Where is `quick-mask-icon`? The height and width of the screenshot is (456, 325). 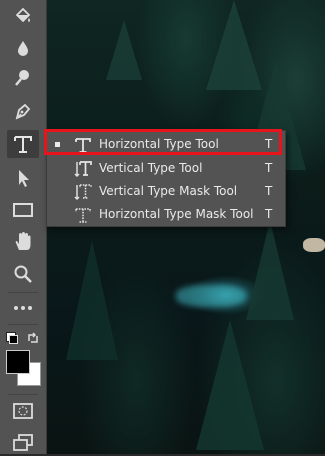
quick-mask-icon is located at coordinates (23, 411).